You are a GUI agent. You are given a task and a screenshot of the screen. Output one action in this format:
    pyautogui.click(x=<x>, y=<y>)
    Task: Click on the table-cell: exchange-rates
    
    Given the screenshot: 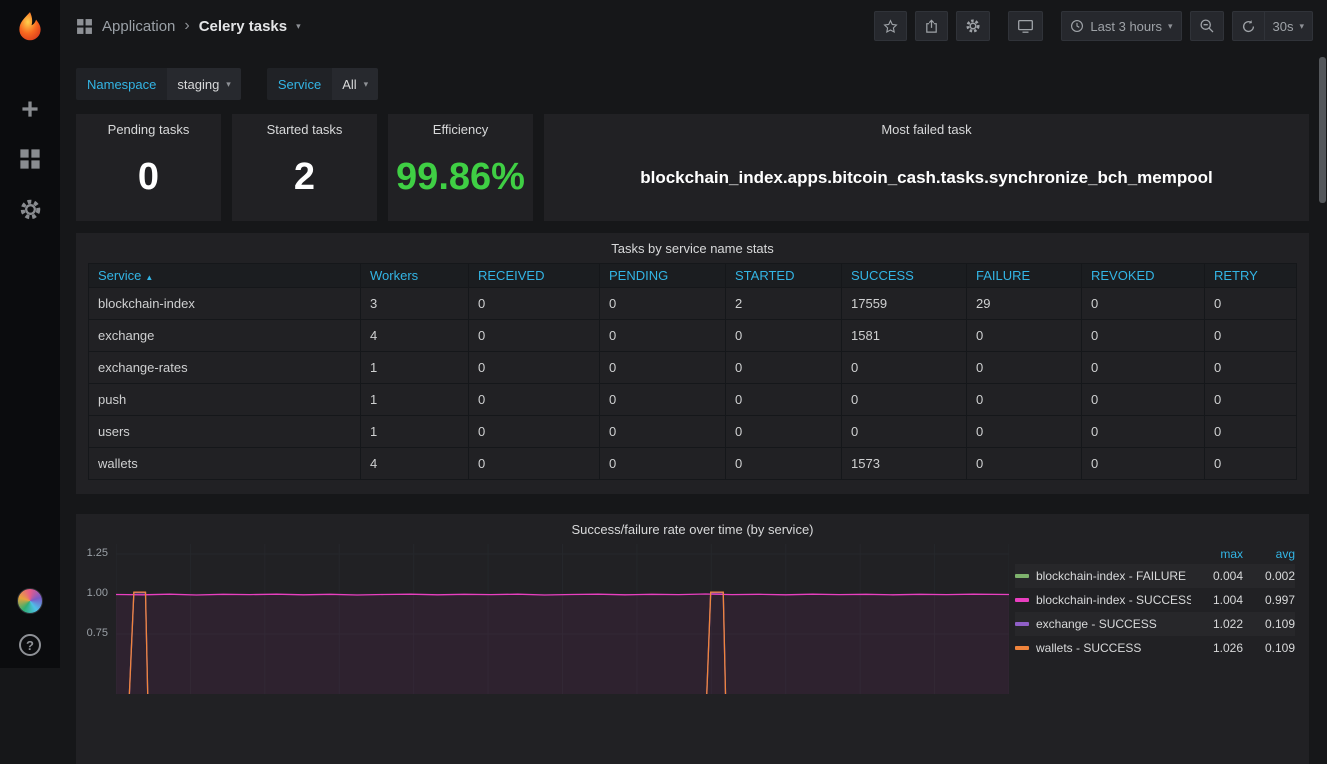 What is the action you would take?
    pyautogui.click(x=224, y=367)
    